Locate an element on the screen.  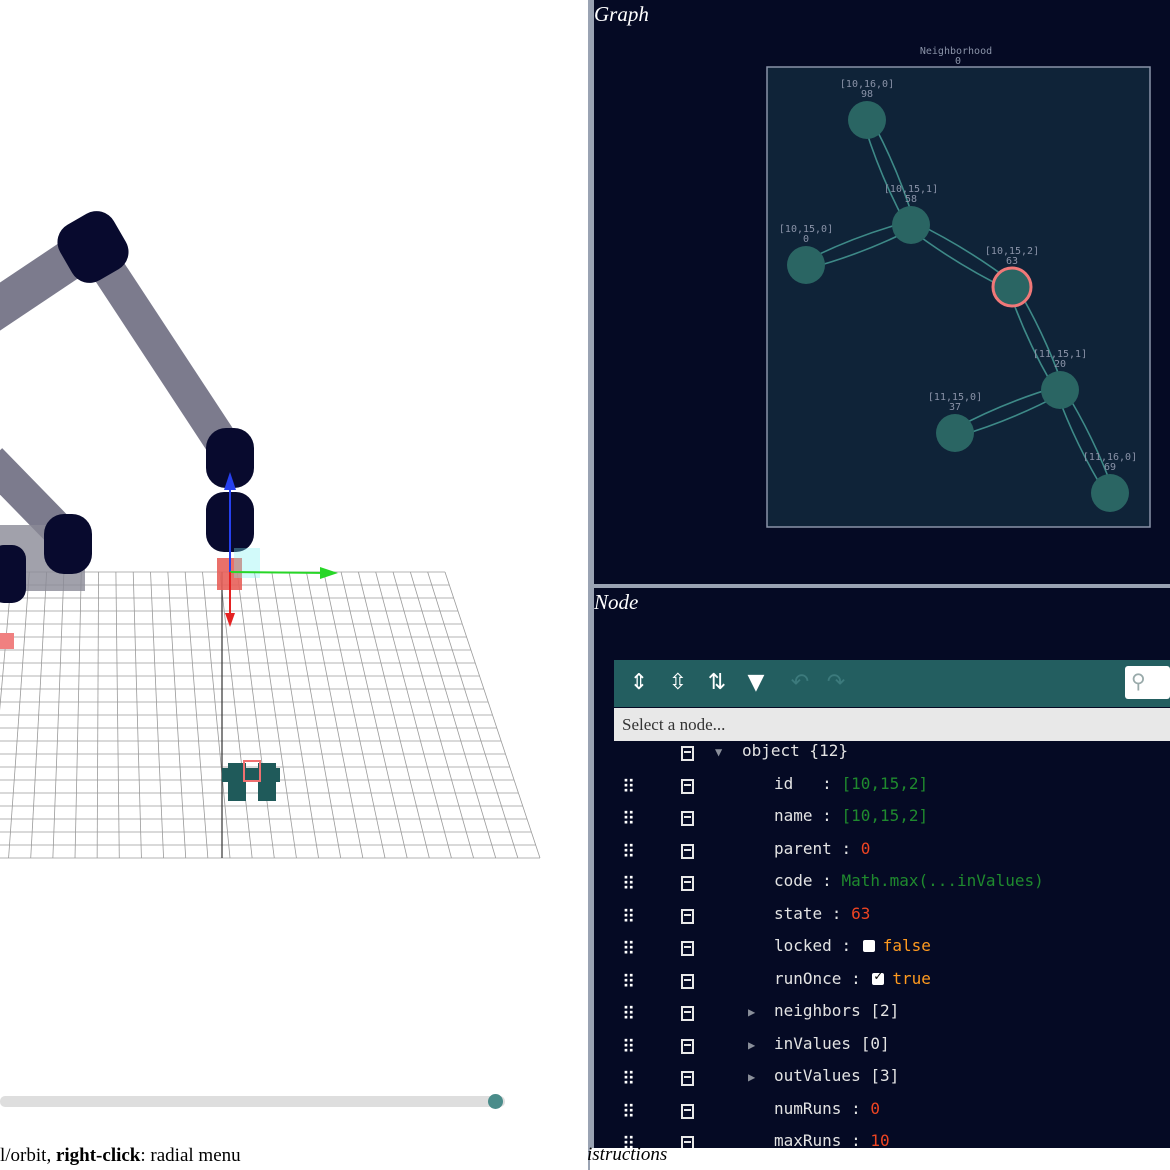
tree-row: ⠿ code : Math.max(...inValues) is located at coordinates (892, 886).